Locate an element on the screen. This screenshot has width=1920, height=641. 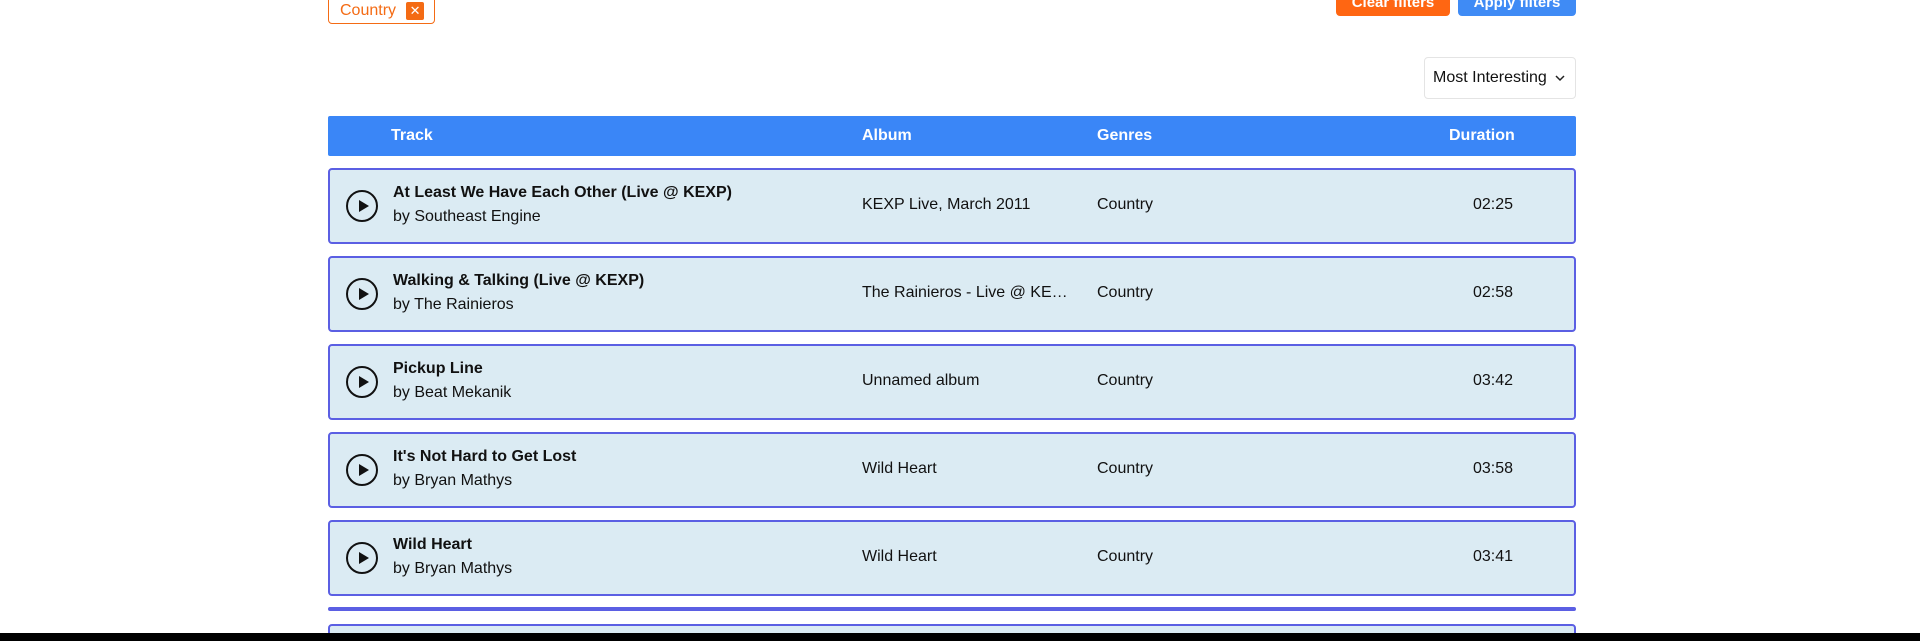
column-header-album: Album is located at coordinates (887, 136).